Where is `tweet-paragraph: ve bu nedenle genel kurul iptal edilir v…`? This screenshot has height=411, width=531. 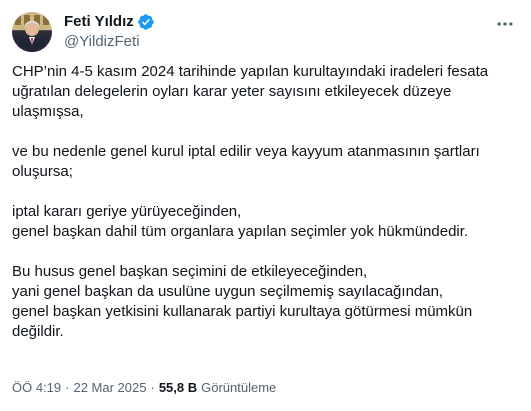 tweet-paragraph: ve bu nedenle genel kurul iptal edilir v… is located at coordinates (265, 162).